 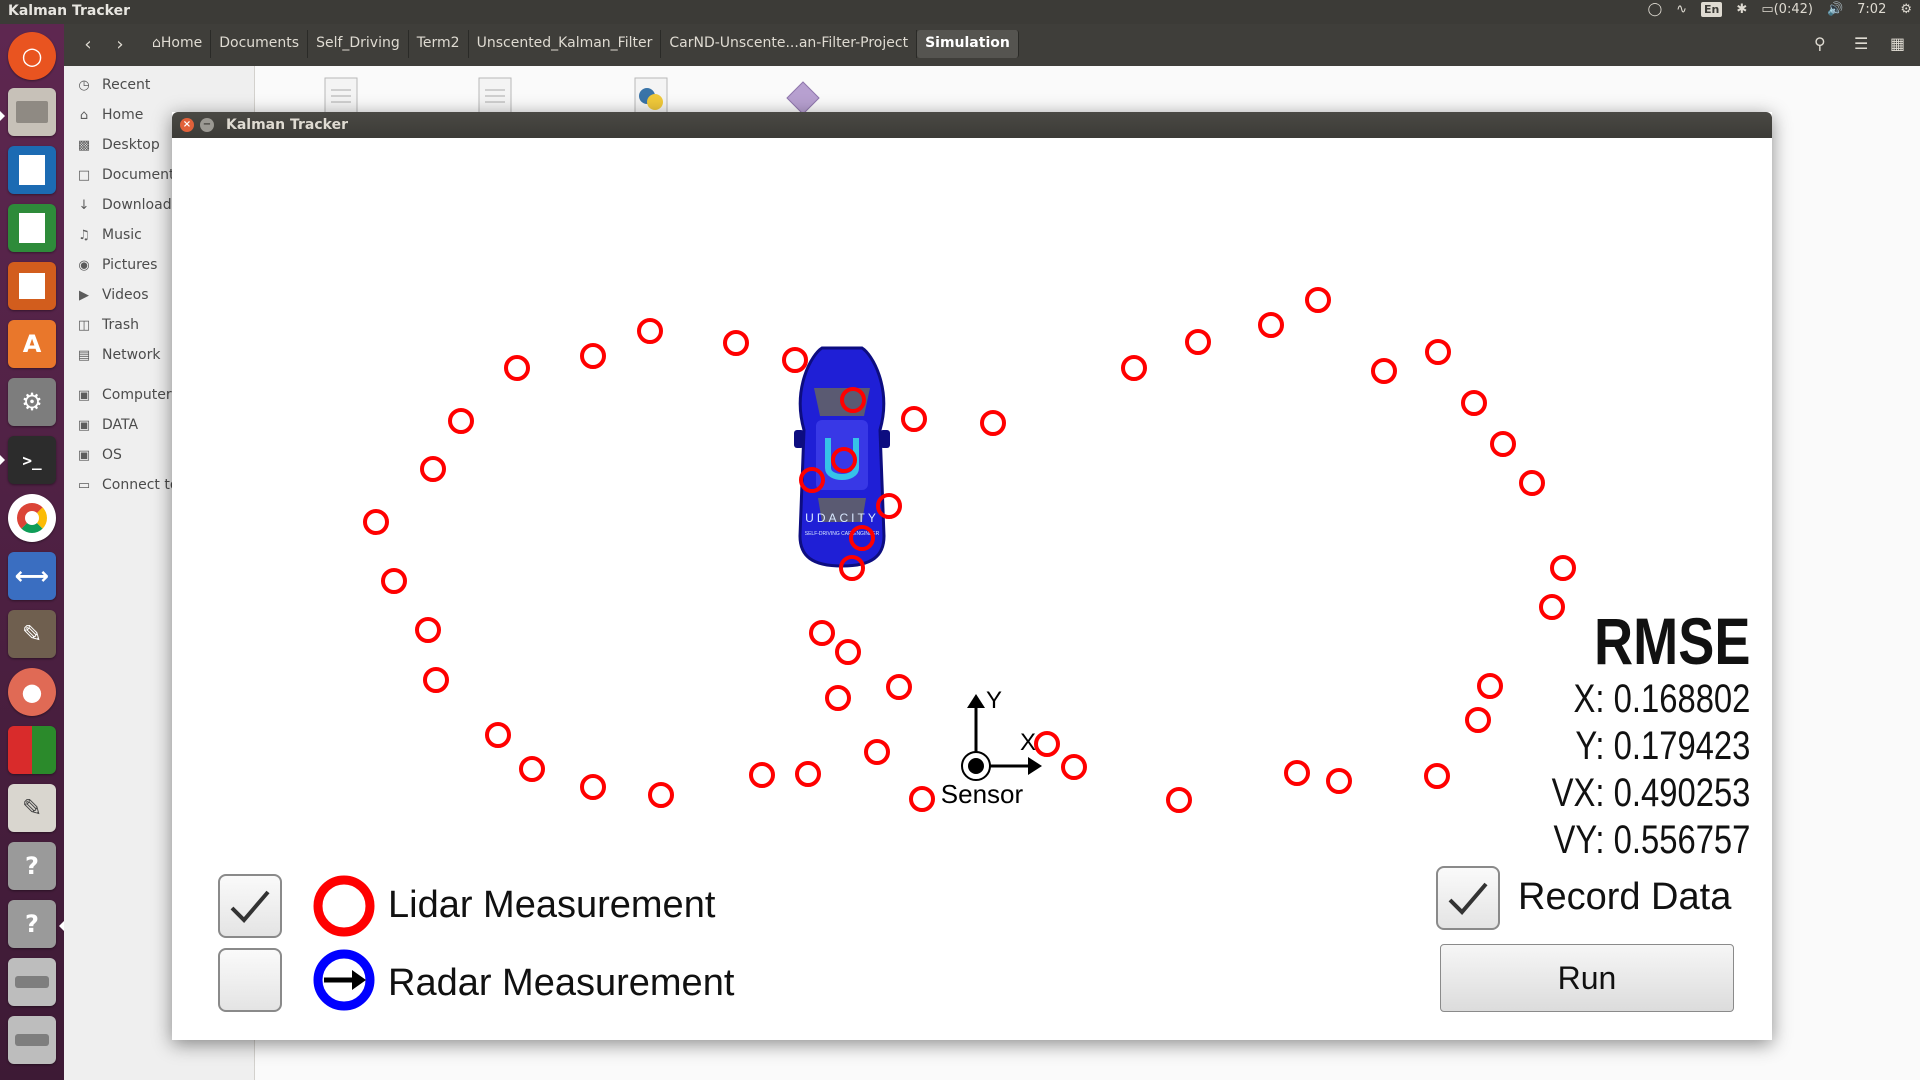 I want to click on keyboard-layout-indicator: En, so click(x=1712, y=9).